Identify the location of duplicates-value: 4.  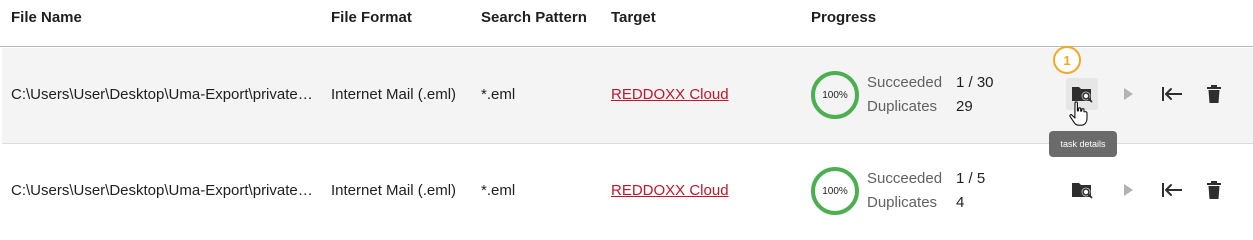
(960, 202).